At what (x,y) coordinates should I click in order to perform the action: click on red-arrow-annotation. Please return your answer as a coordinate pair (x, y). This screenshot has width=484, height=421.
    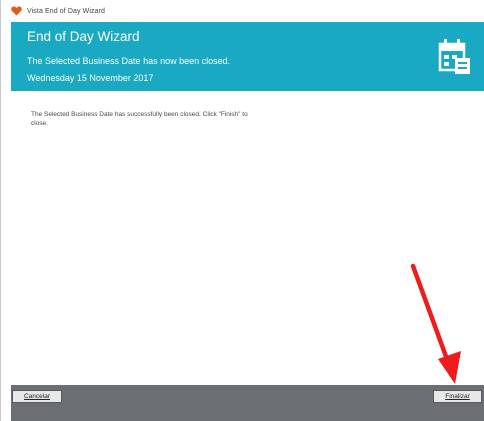
    Looking at the image, I should click on (435, 323).